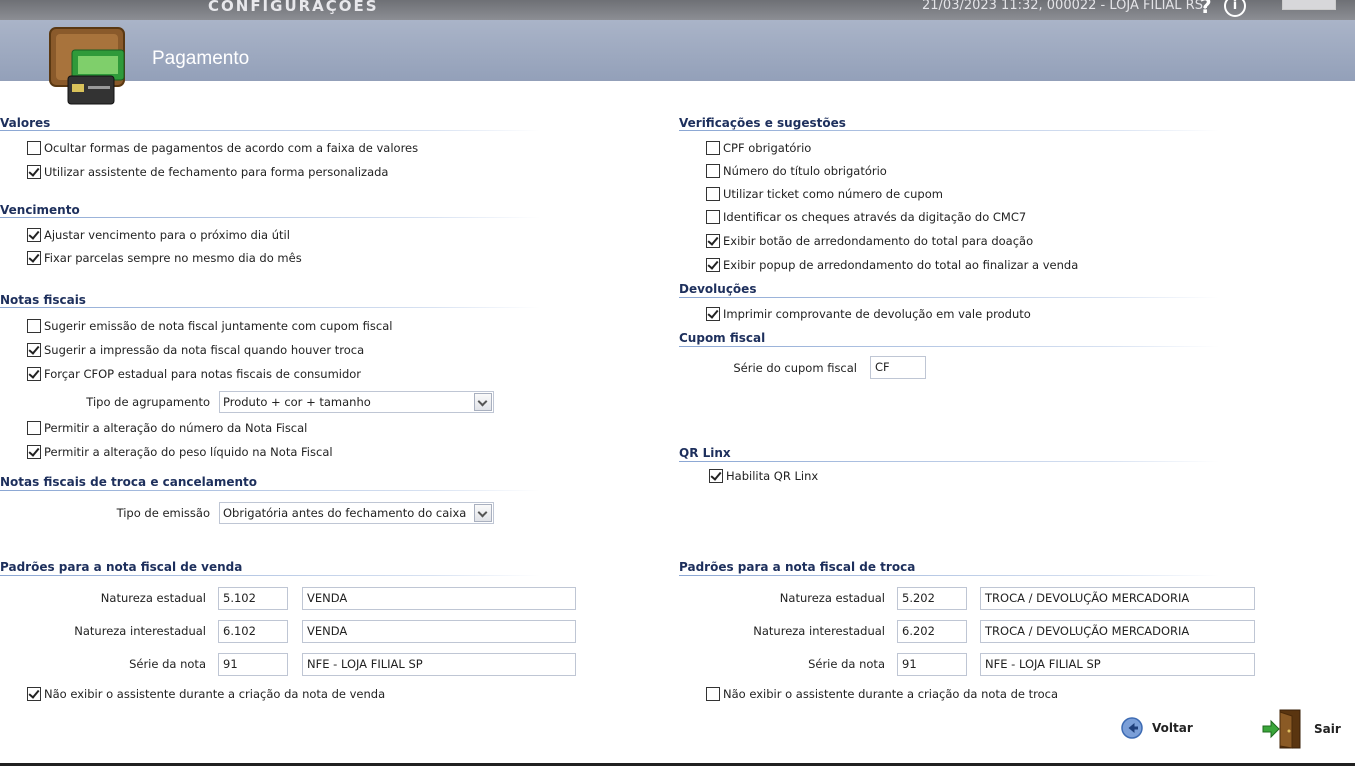 The width and height of the screenshot is (1355, 766). Describe the element at coordinates (153, 598) in the screenshot. I see `venda-natureza-estadual-label: Natureza estadual` at that location.